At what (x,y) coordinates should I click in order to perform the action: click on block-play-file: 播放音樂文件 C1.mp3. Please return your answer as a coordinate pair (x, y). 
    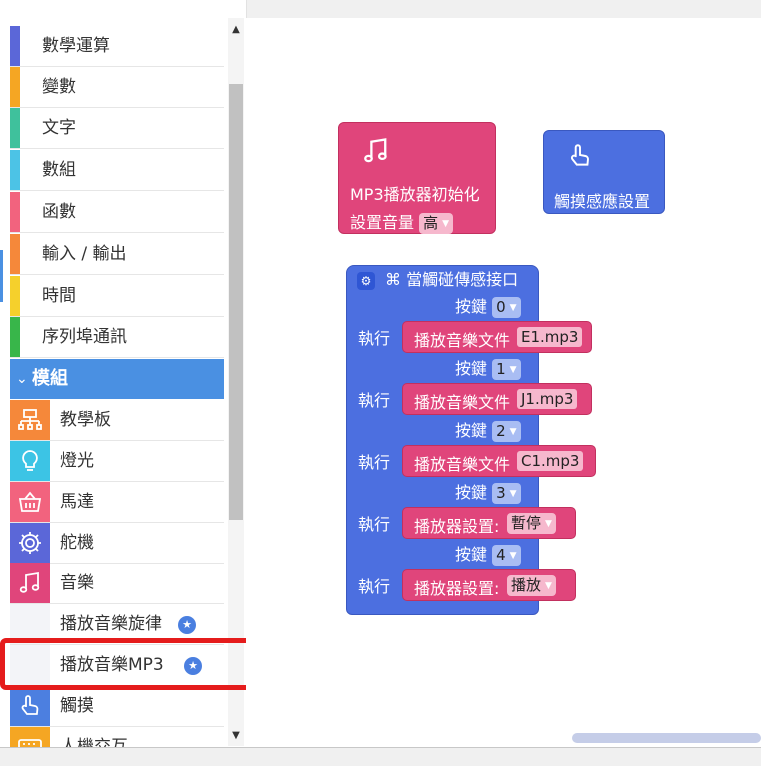
    Looking at the image, I should click on (499, 461).